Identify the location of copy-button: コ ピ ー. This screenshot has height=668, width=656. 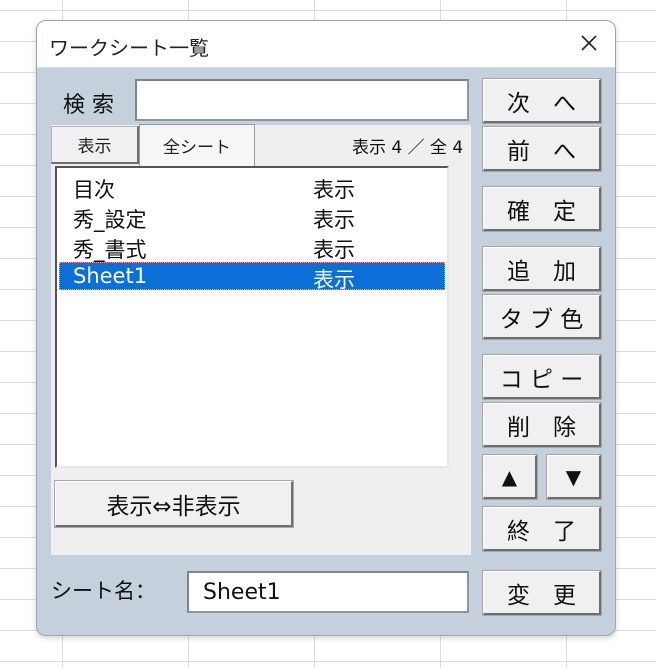
(542, 377).